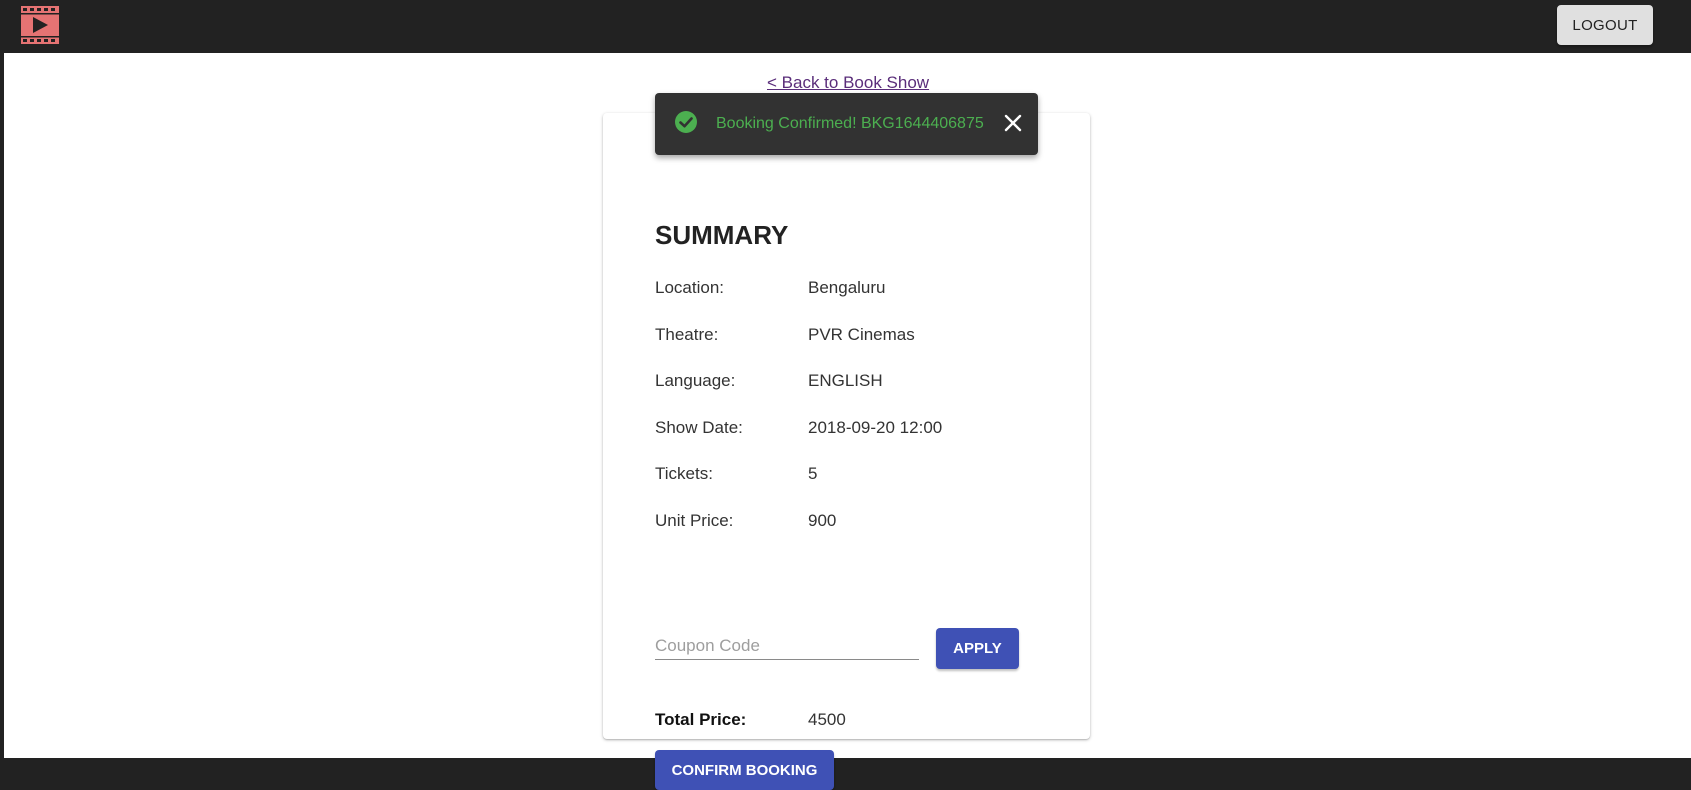 The image size is (1691, 790). Describe the element at coordinates (827, 719) in the screenshot. I see `total-price-value: 4500` at that location.